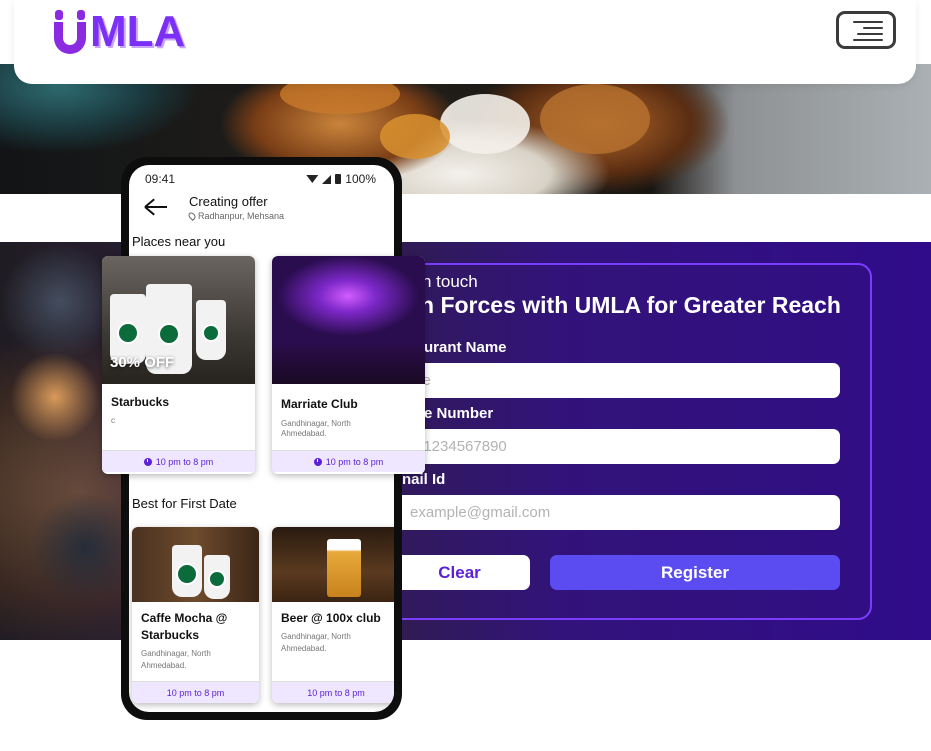  What do you see at coordinates (170, 635) in the screenshot?
I see `card-name-line2: Starbucks` at bounding box center [170, 635].